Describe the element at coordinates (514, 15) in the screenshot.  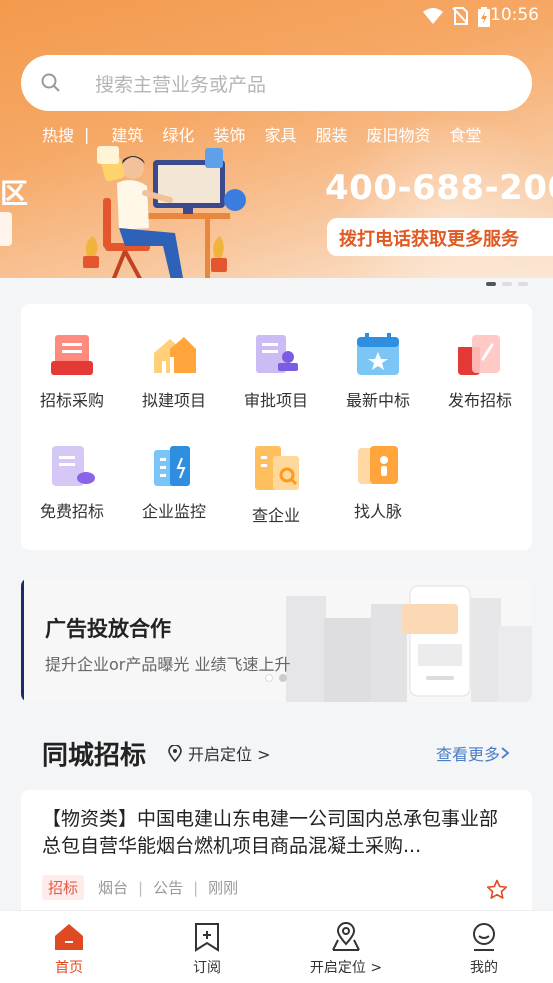
I see `status-time: 10:56` at that location.